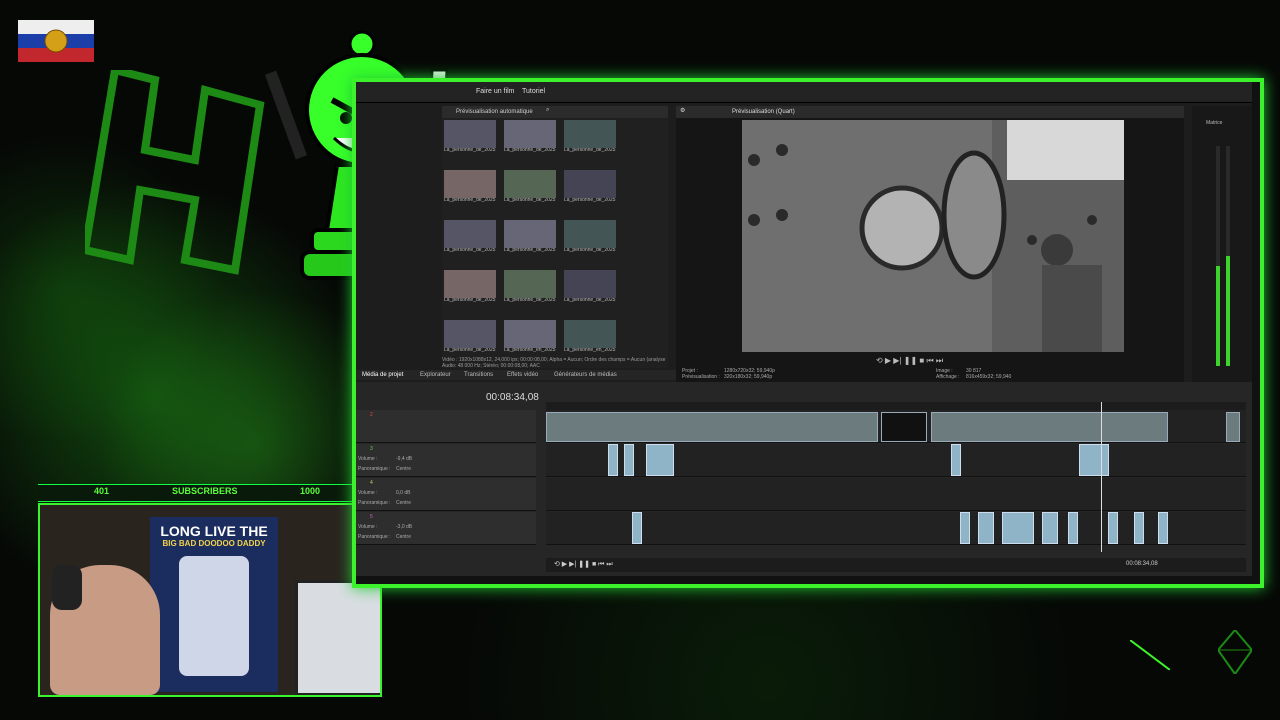 The height and width of the screenshot is (720, 1280). I want to click on tab-explorer: Explorateur, so click(435, 375).